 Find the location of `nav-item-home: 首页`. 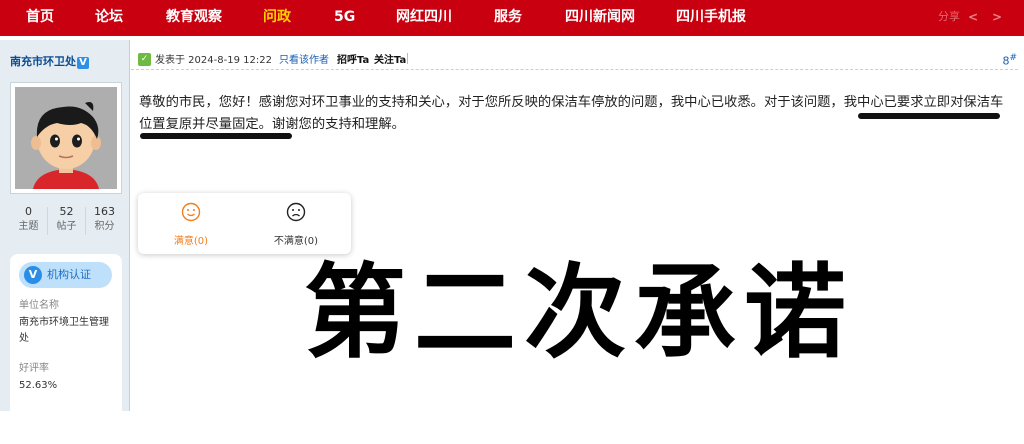

nav-item-home: 首页 is located at coordinates (40, 18).